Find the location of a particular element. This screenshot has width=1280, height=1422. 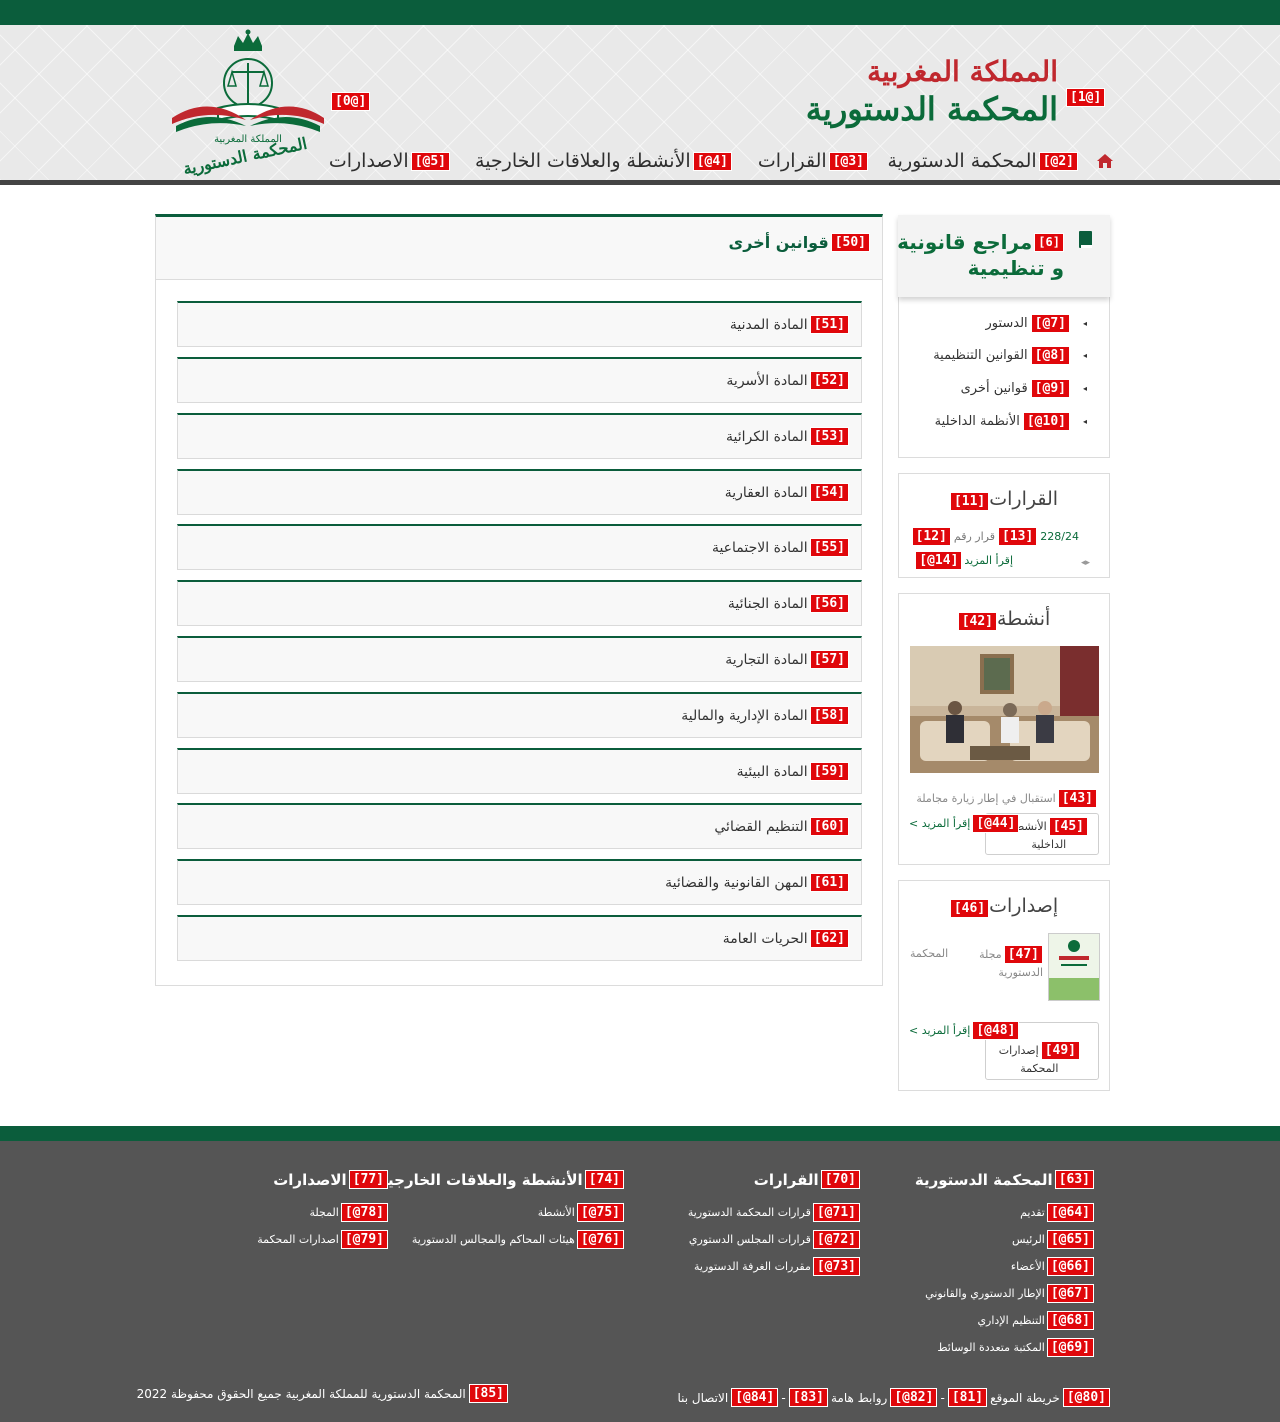

journal-item: [47] مجلة الدستورية is located at coordinates (1011, 963).